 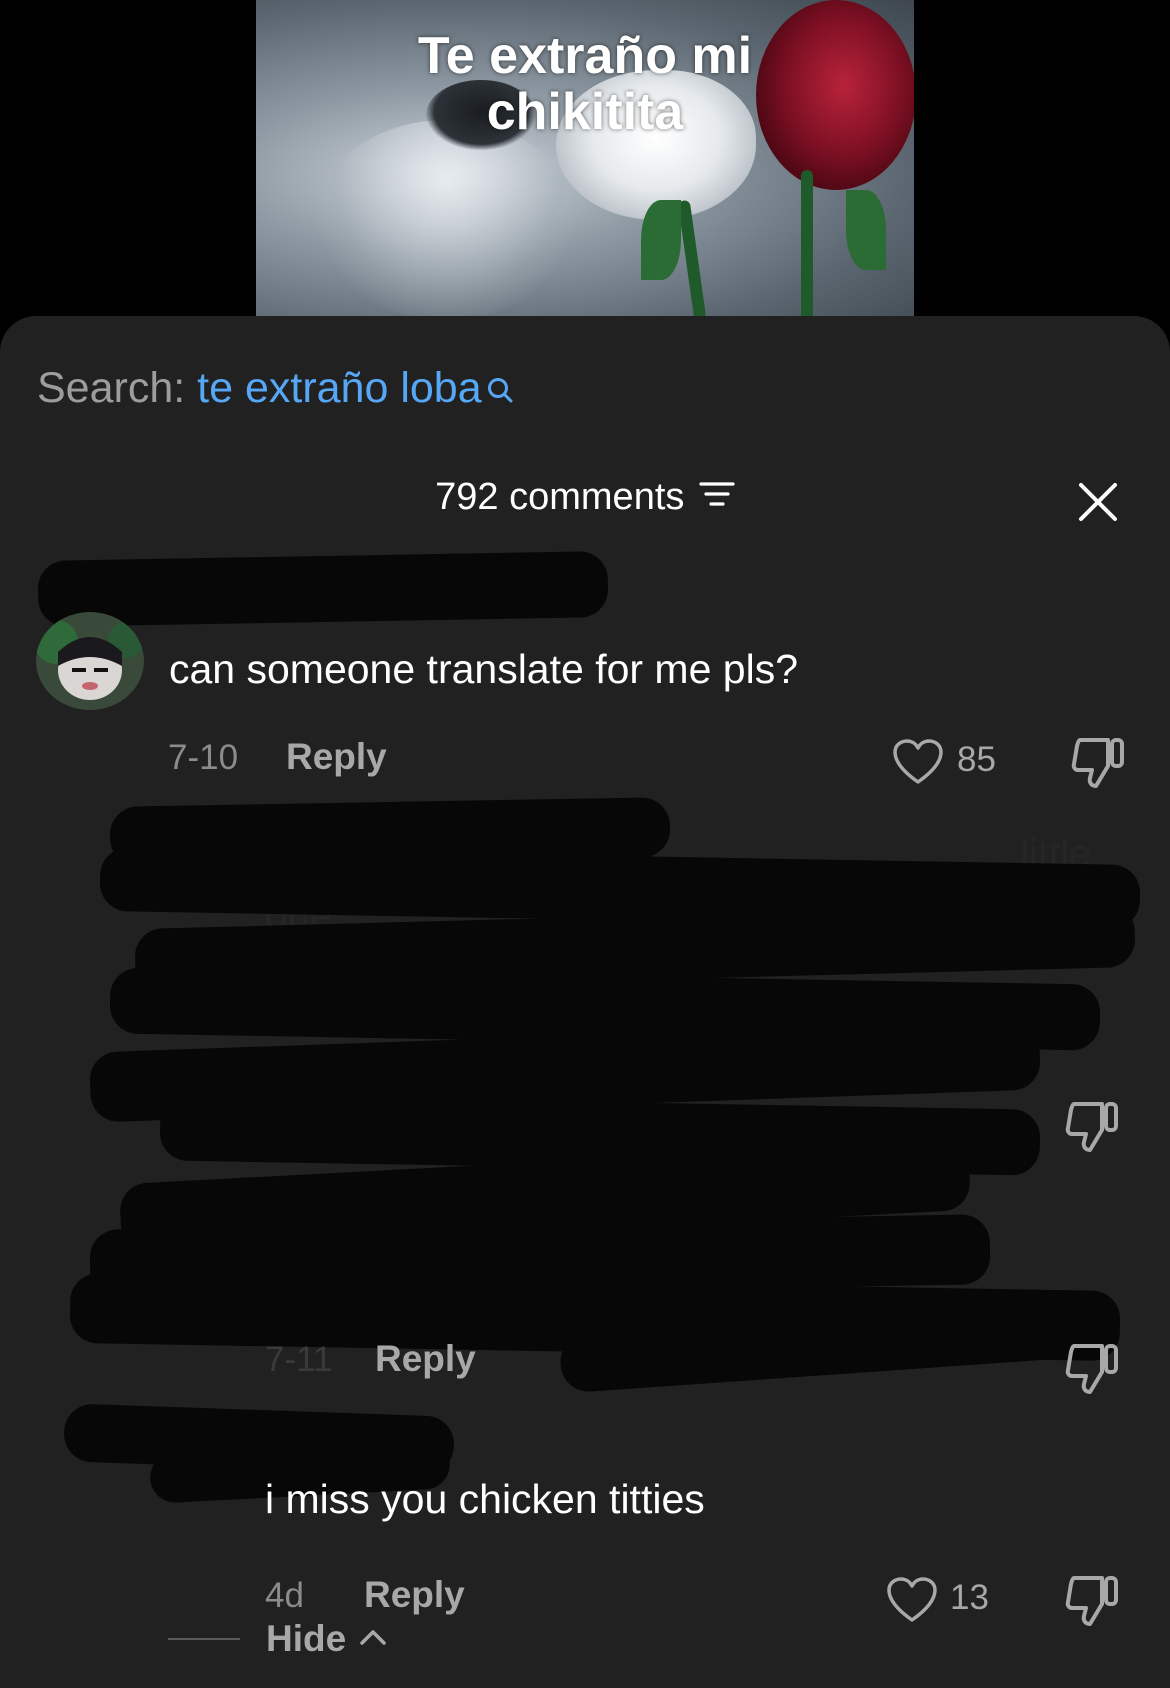 What do you see at coordinates (299, 1359) in the screenshot?
I see `comment-date: 7-11` at bounding box center [299, 1359].